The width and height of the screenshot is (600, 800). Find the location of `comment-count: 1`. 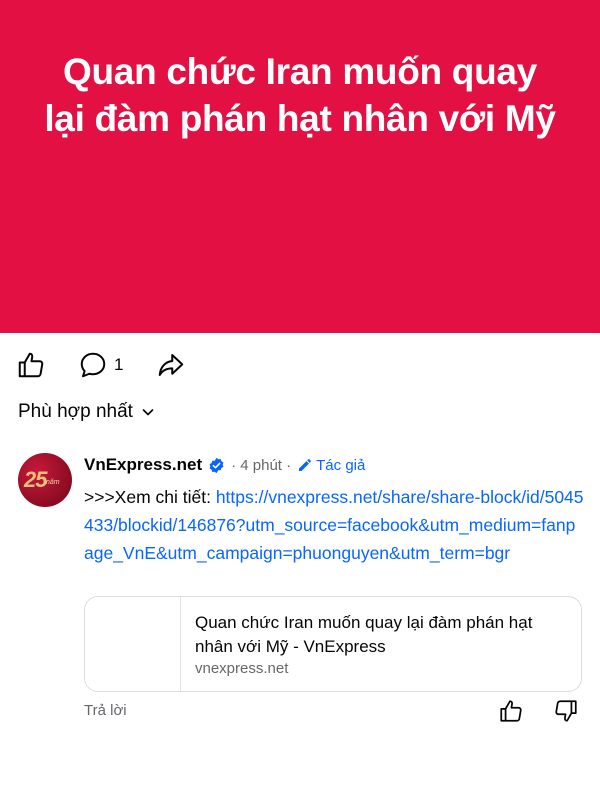

comment-count: 1 is located at coordinates (119, 364).